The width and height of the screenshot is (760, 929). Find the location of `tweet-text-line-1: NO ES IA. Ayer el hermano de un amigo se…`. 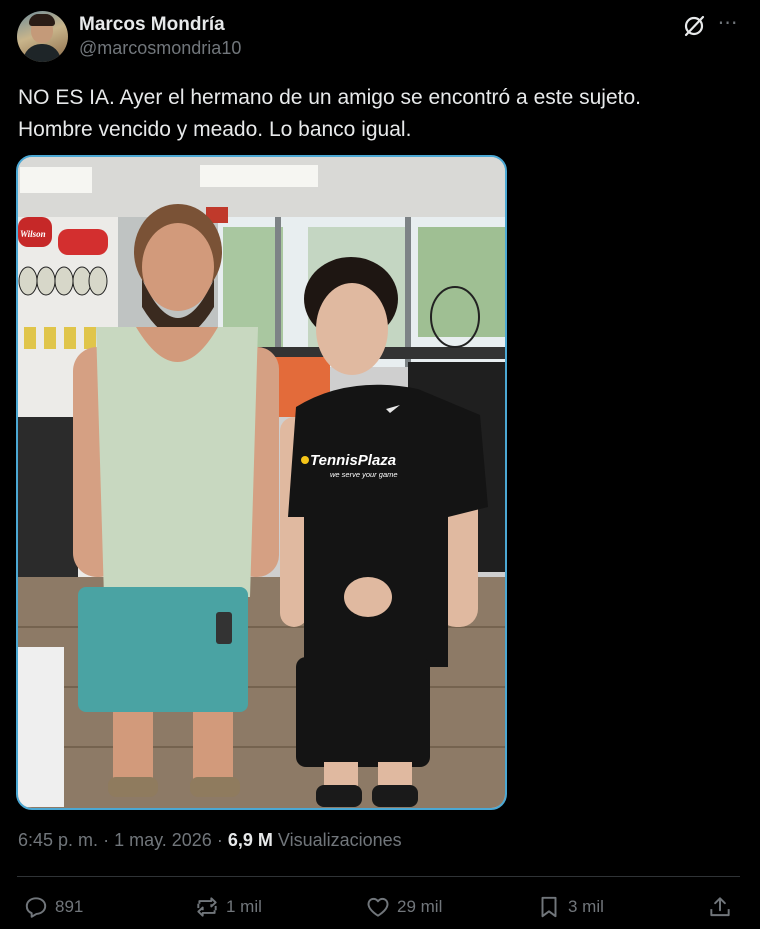

tweet-text-line-1: NO ES IA. Ayer el hermano de un amigo se… is located at coordinates (329, 97).